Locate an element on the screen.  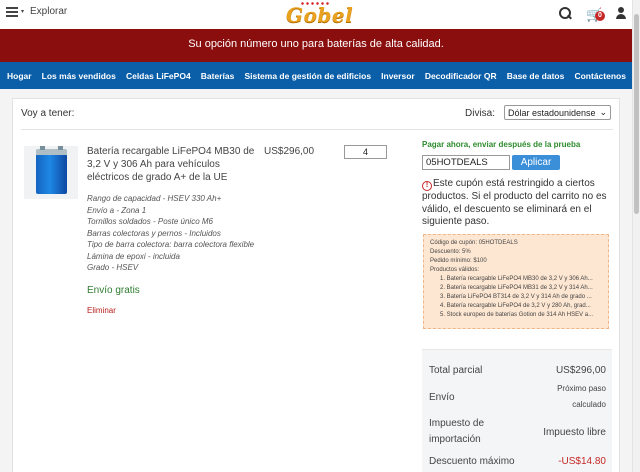
header-actions: 🛒 0 is located at coordinates (593, 14).